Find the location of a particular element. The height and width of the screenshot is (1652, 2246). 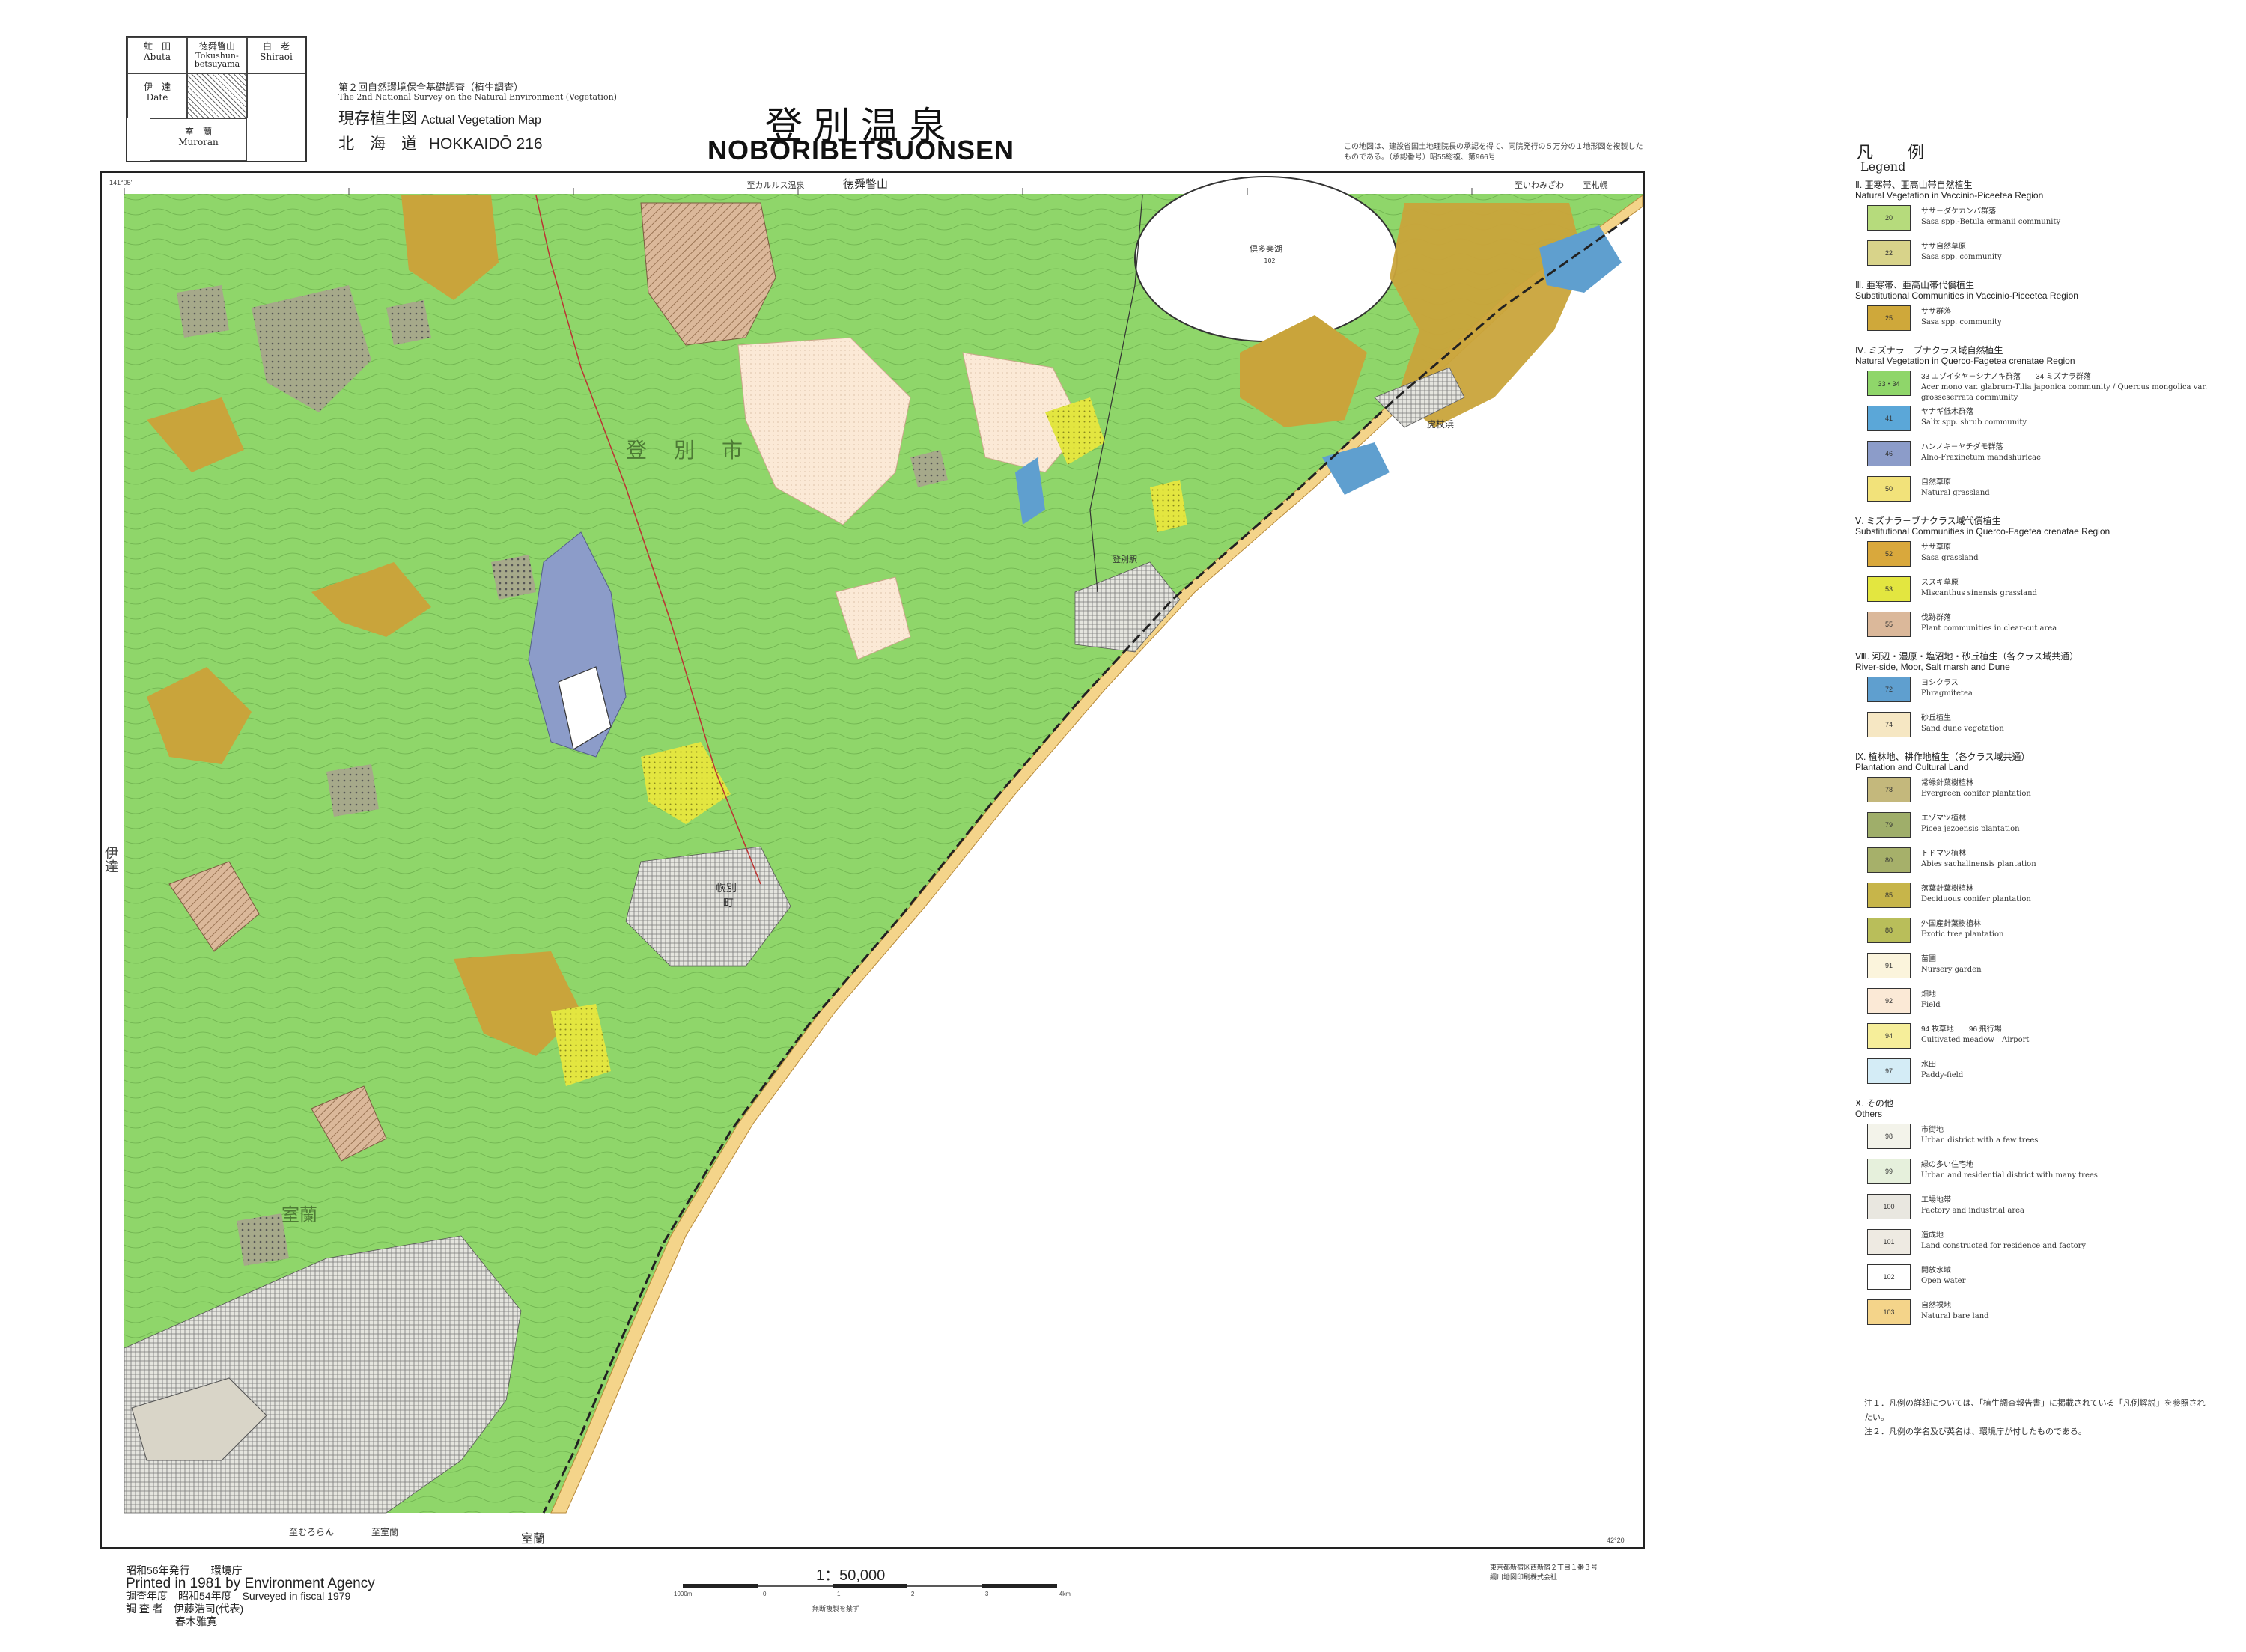

legend-item-en: Evergreen conifer plantation is located at coordinates (1976, 794).